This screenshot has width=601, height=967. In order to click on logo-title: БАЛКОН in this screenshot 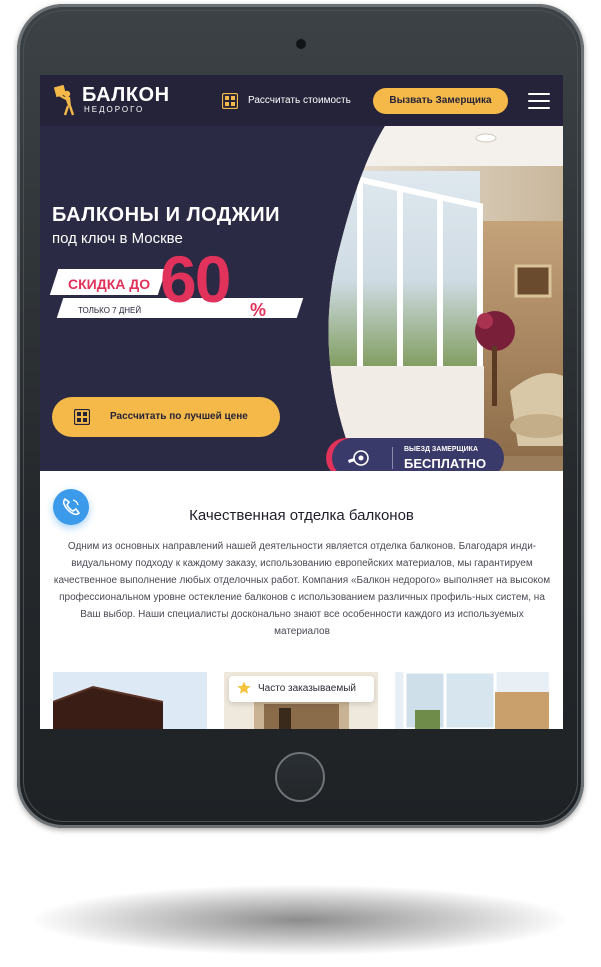, I will do `click(126, 95)`.